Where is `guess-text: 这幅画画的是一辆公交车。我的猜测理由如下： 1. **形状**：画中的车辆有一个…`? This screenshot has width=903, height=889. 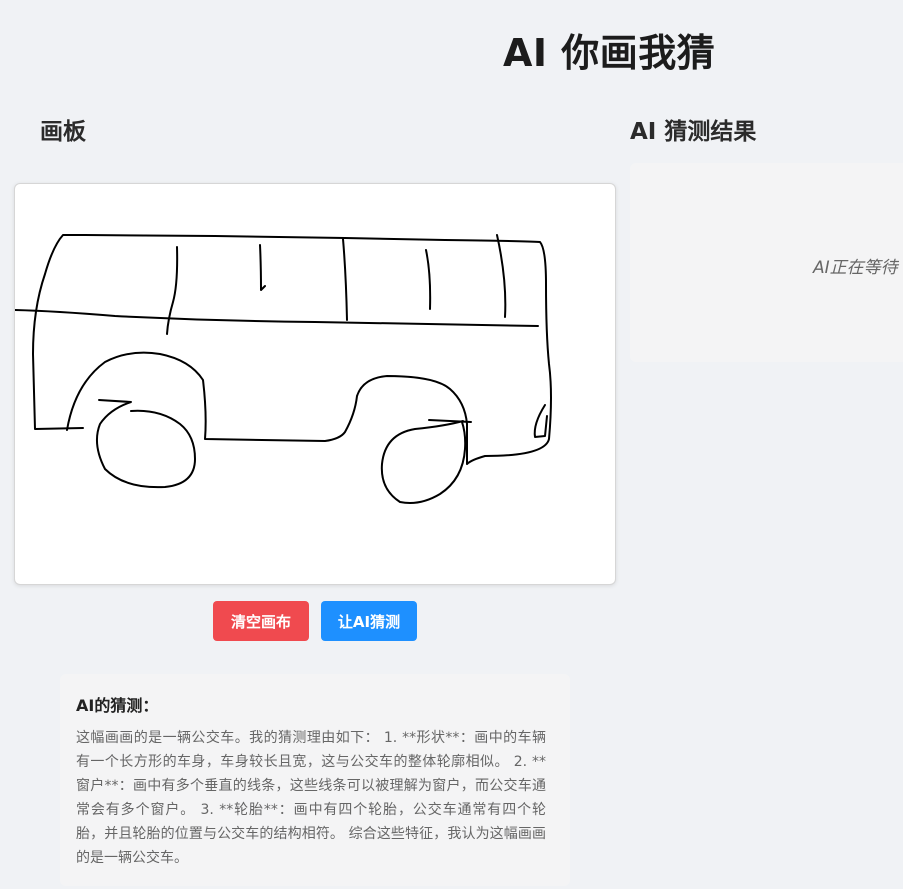 guess-text: 这幅画画的是一辆公交车。我的猜测理由如下： 1. **形状**：画中的车辆有一个… is located at coordinates (311, 798).